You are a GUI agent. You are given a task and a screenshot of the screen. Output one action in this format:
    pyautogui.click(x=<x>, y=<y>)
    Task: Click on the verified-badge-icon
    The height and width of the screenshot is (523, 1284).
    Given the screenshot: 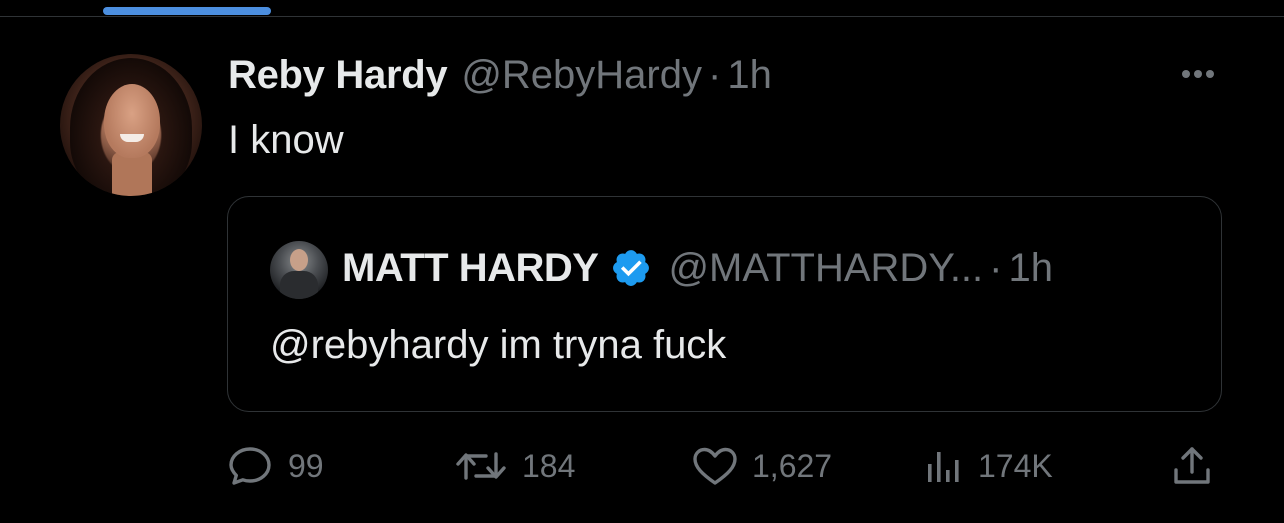 What is the action you would take?
    pyautogui.click(x=631, y=268)
    